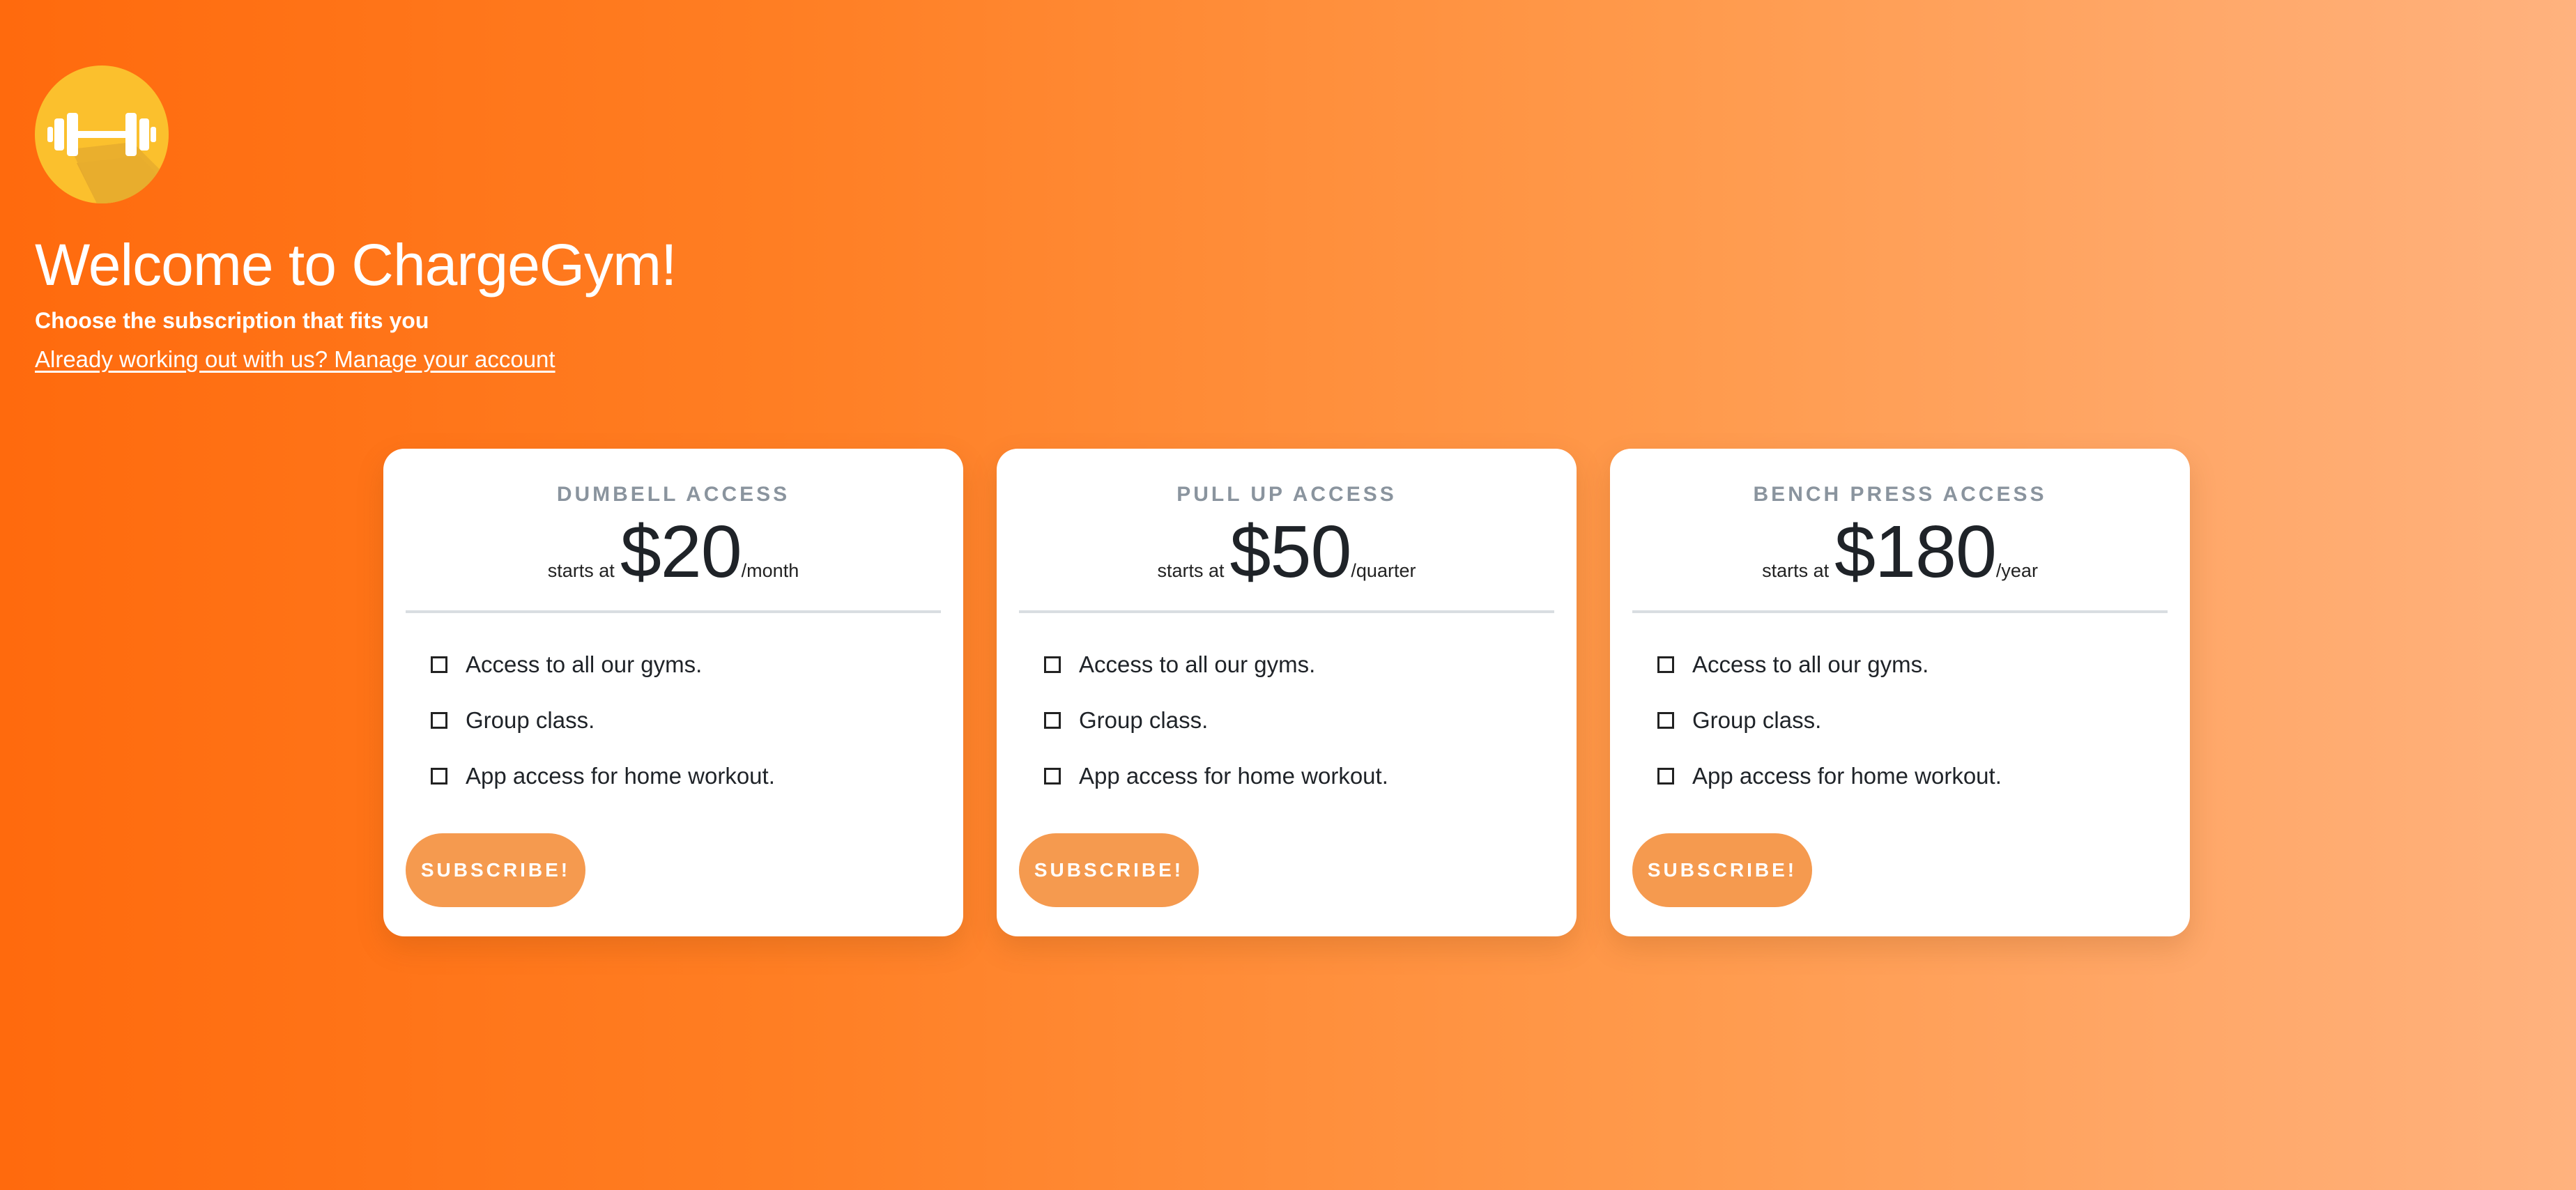 The height and width of the screenshot is (1190, 2576). Describe the element at coordinates (681, 552) in the screenshot. I see `price-amount: $20` at that location.